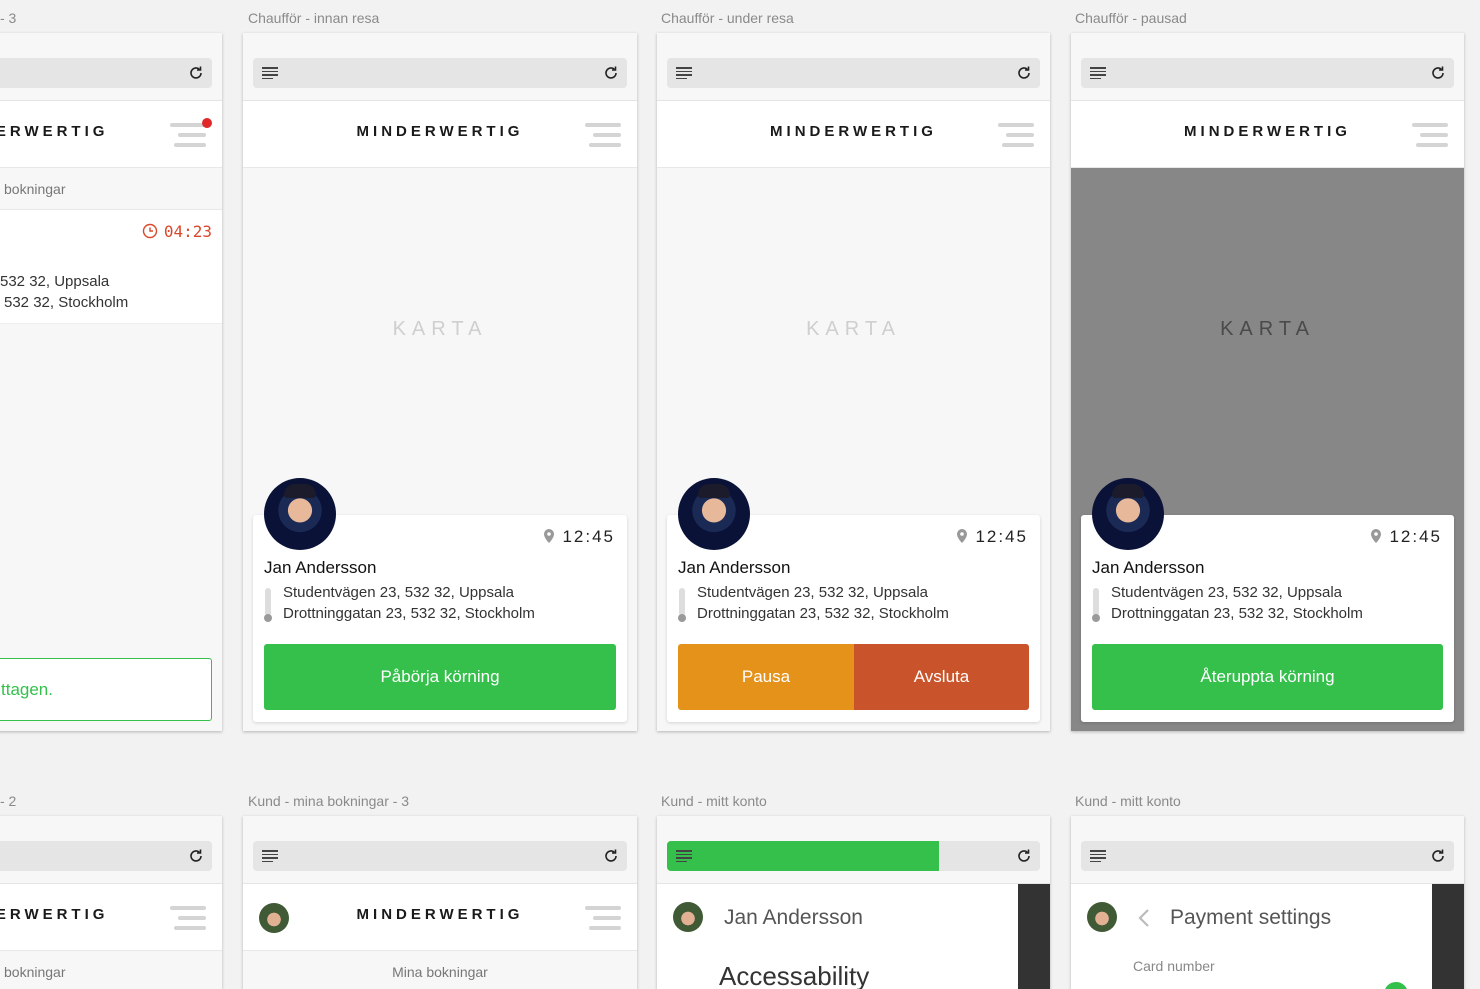 Image resolution: width=1480 pixels, height=989 pixels. What do you see at coordinates (1267, 329) in the screenshot?
I see `map-placeholder: KARTA` at bounding box center [1267, 329].